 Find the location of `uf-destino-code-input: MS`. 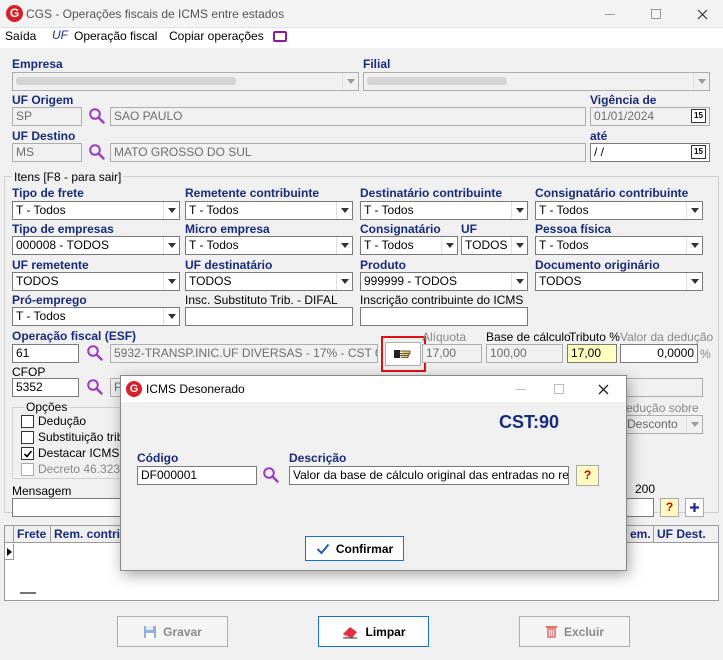

uf-destino-code-input: MS is located at coordinates (47, 152).